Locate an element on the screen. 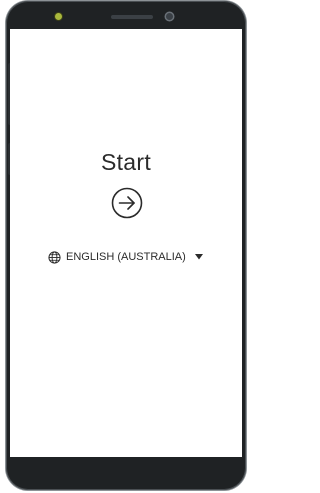 This screenshot has height=493, width=320. camera-icon is located at coordinates (58, 16).